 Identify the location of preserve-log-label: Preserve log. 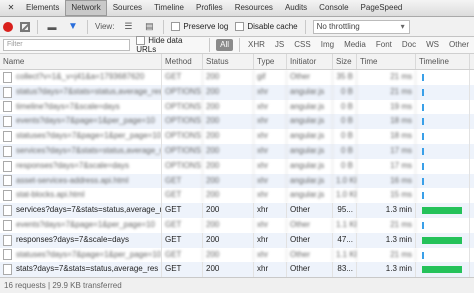
(206, 26).